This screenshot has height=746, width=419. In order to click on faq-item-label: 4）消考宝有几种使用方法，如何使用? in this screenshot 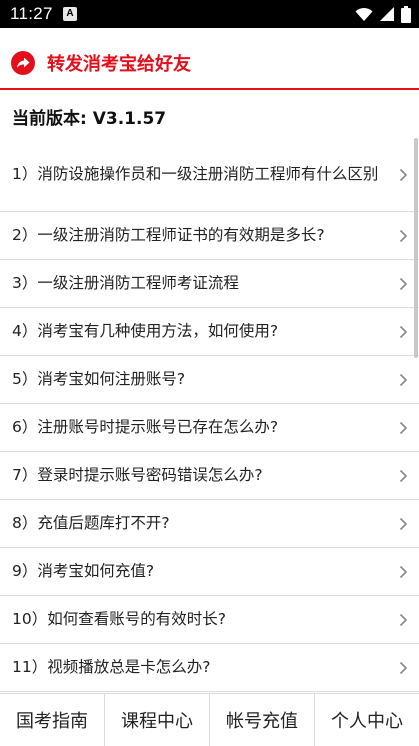, I will do `click(145, 331)`.